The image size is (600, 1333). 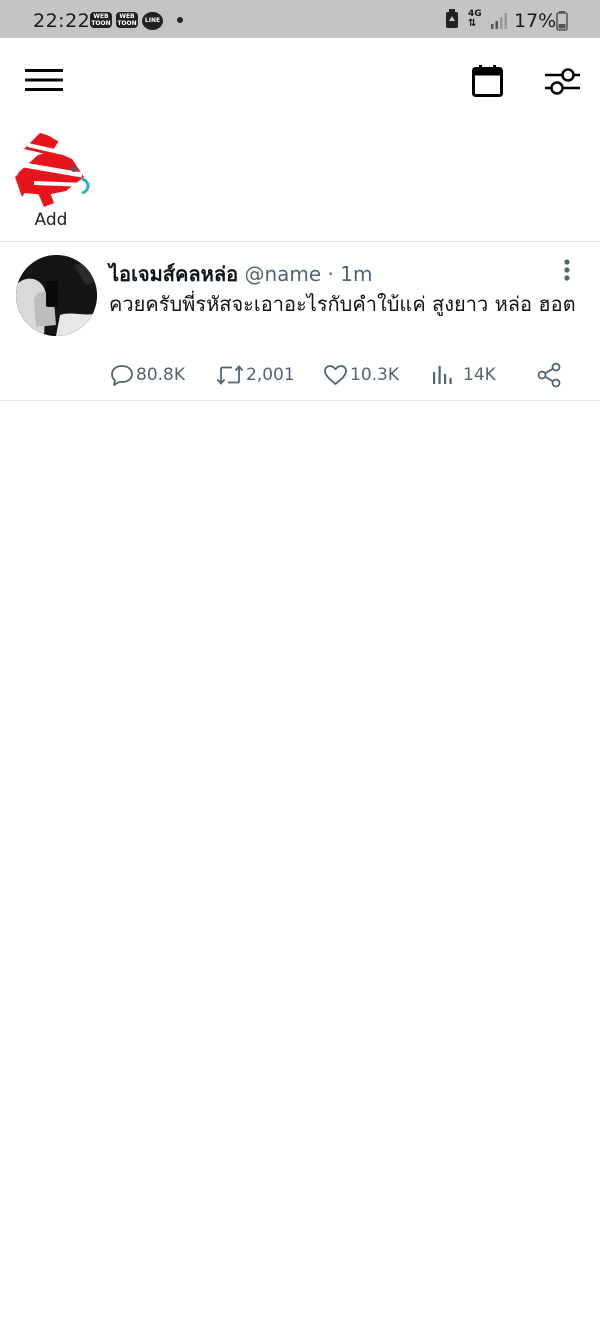 What do you see at coordinates (442, 375) in the screenshot?
I see `views-icon` at bounding box center [442, 375].